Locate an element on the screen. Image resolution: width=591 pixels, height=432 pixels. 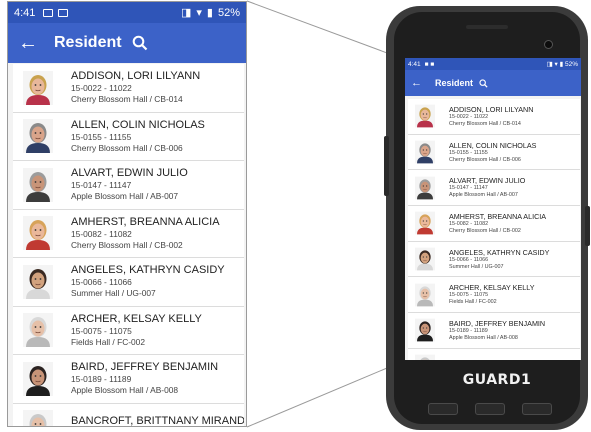
device-resident-name: ARCHER, KELSAY KELLY is located at coordinates (492, 288).